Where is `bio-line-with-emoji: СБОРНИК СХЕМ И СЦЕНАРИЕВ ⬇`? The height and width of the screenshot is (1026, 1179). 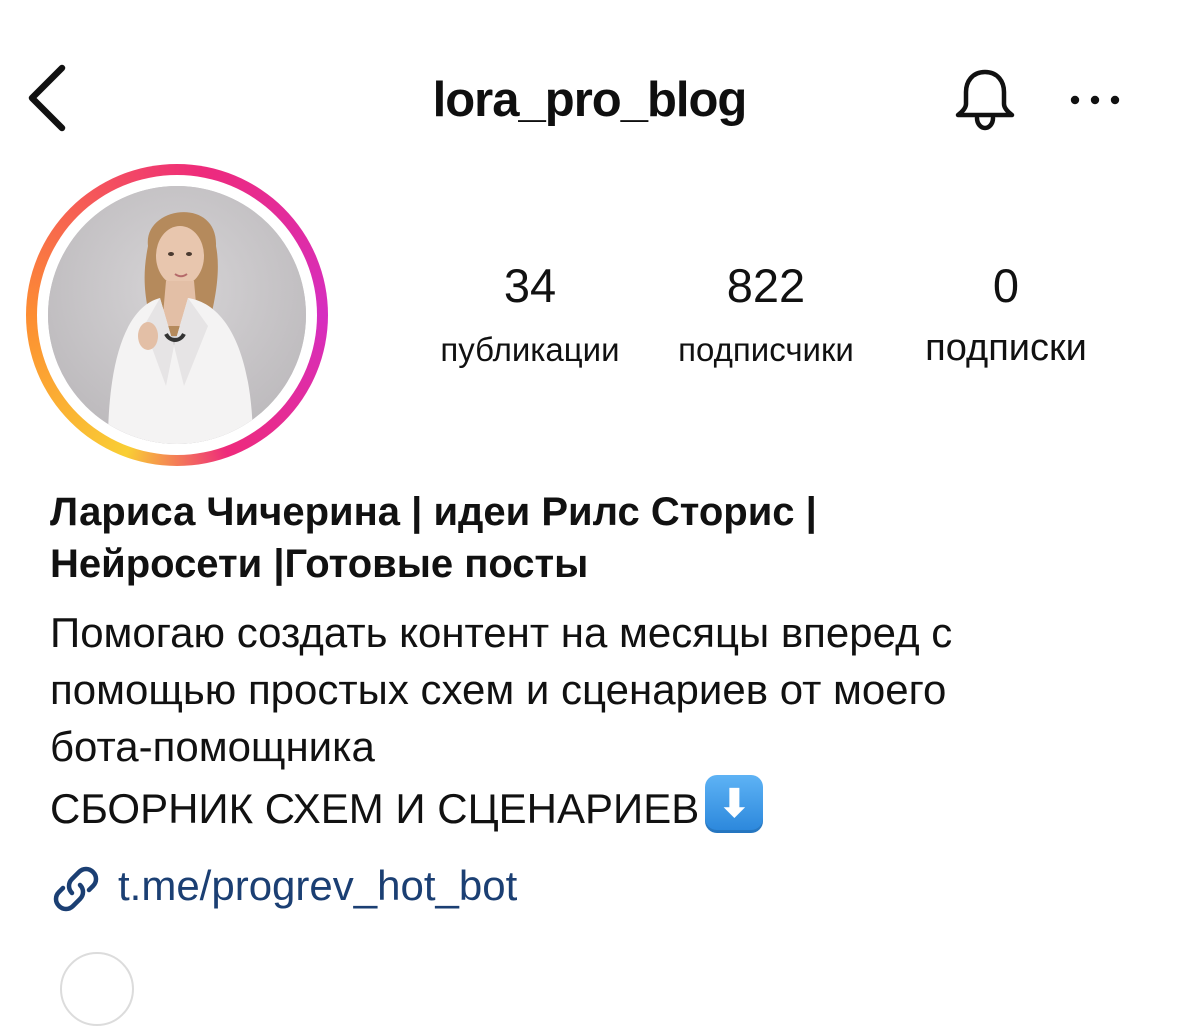 bio-line-with-emoji: СБОРНИК СХЕМ И СЦЕНАРИЕВ ⬇ is located at coordinates (605, 806).